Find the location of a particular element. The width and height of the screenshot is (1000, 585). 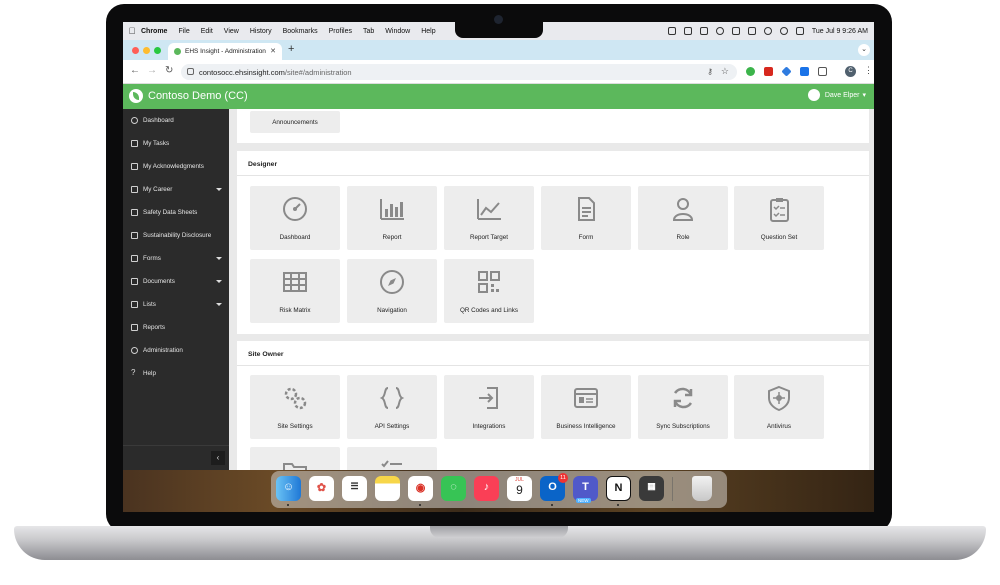

zoom-window-button is located at coordinates (157, 50).